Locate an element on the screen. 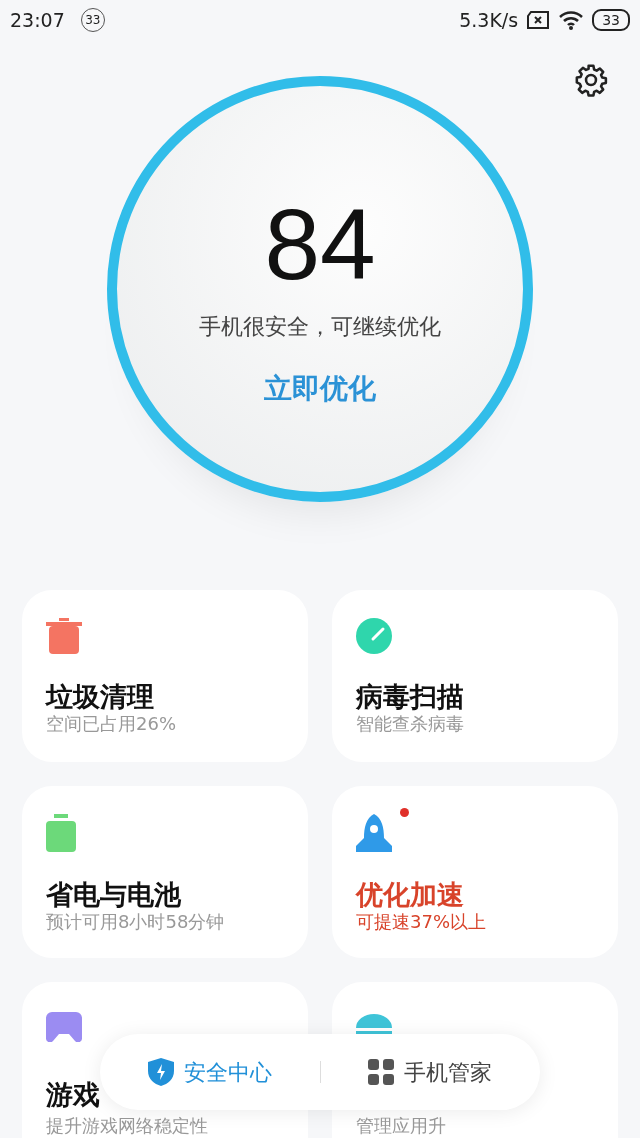 Image resolution: width=640 pixels, height=1138 pixels. score-status: 手机很安全，可继续优化 is located at coordinates (320, 327).